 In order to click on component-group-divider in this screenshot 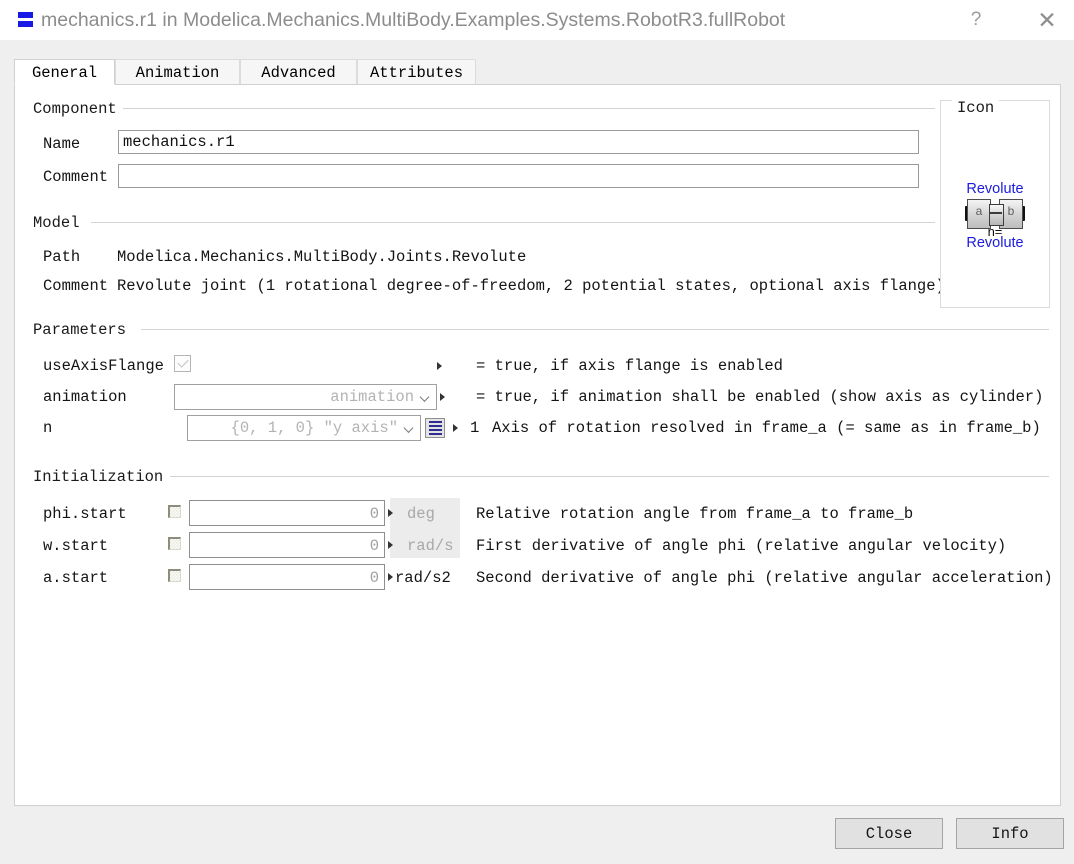, I will do `click(529, 108)`.